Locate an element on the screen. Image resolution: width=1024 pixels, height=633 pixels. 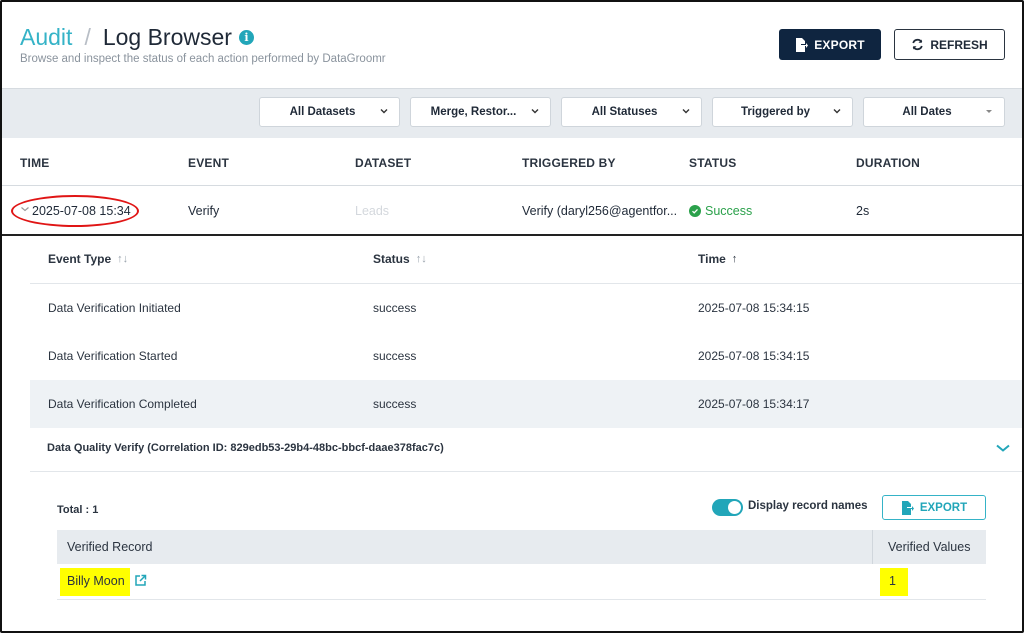
export-button: EXPORT is located at coordinates (830, 44).